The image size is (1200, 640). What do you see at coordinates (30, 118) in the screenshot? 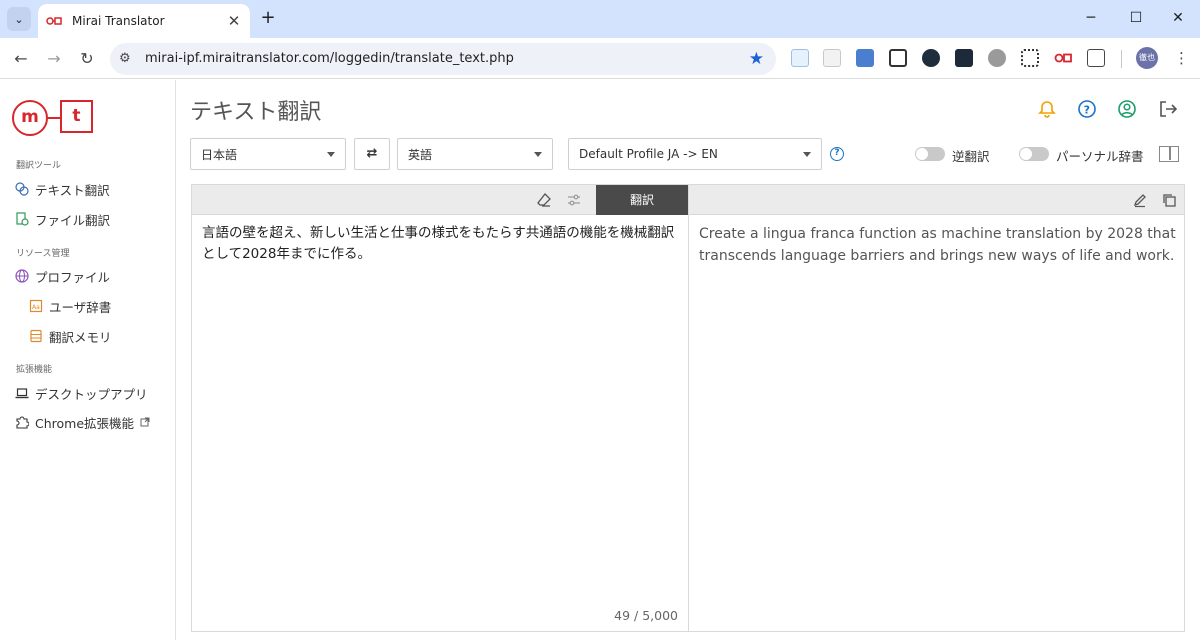
I see `logo-m: m` at bounding box center [30, 118].